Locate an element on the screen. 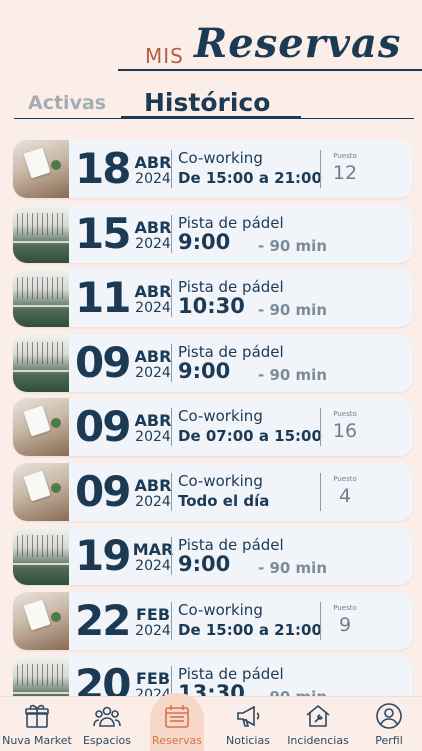 The width and height of the screenshot is (422, 751). nav-item-reservas: Reservas is located at coordinates (177, 722).